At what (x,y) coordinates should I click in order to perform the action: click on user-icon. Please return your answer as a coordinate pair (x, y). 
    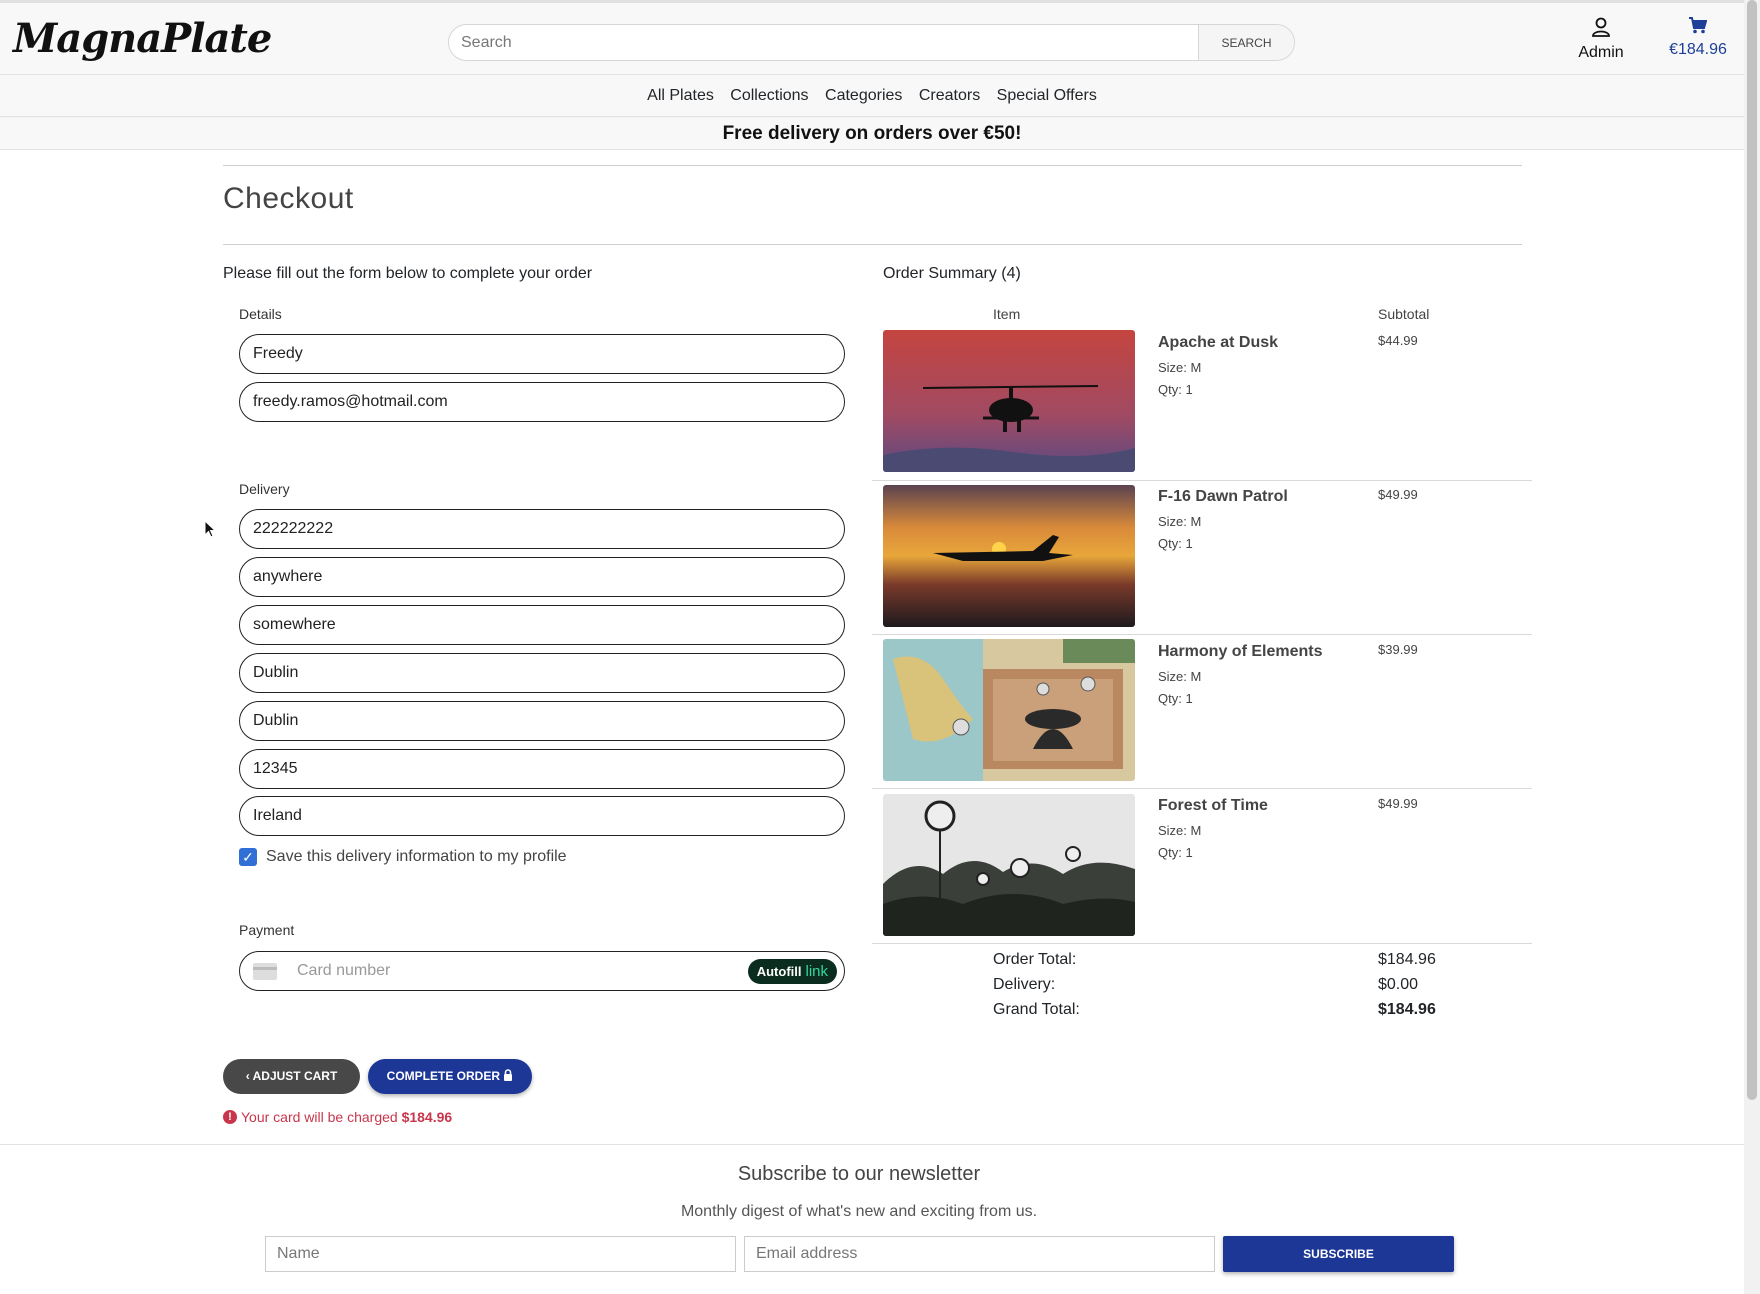
    Looking at the image, I should click on (1601, 27).